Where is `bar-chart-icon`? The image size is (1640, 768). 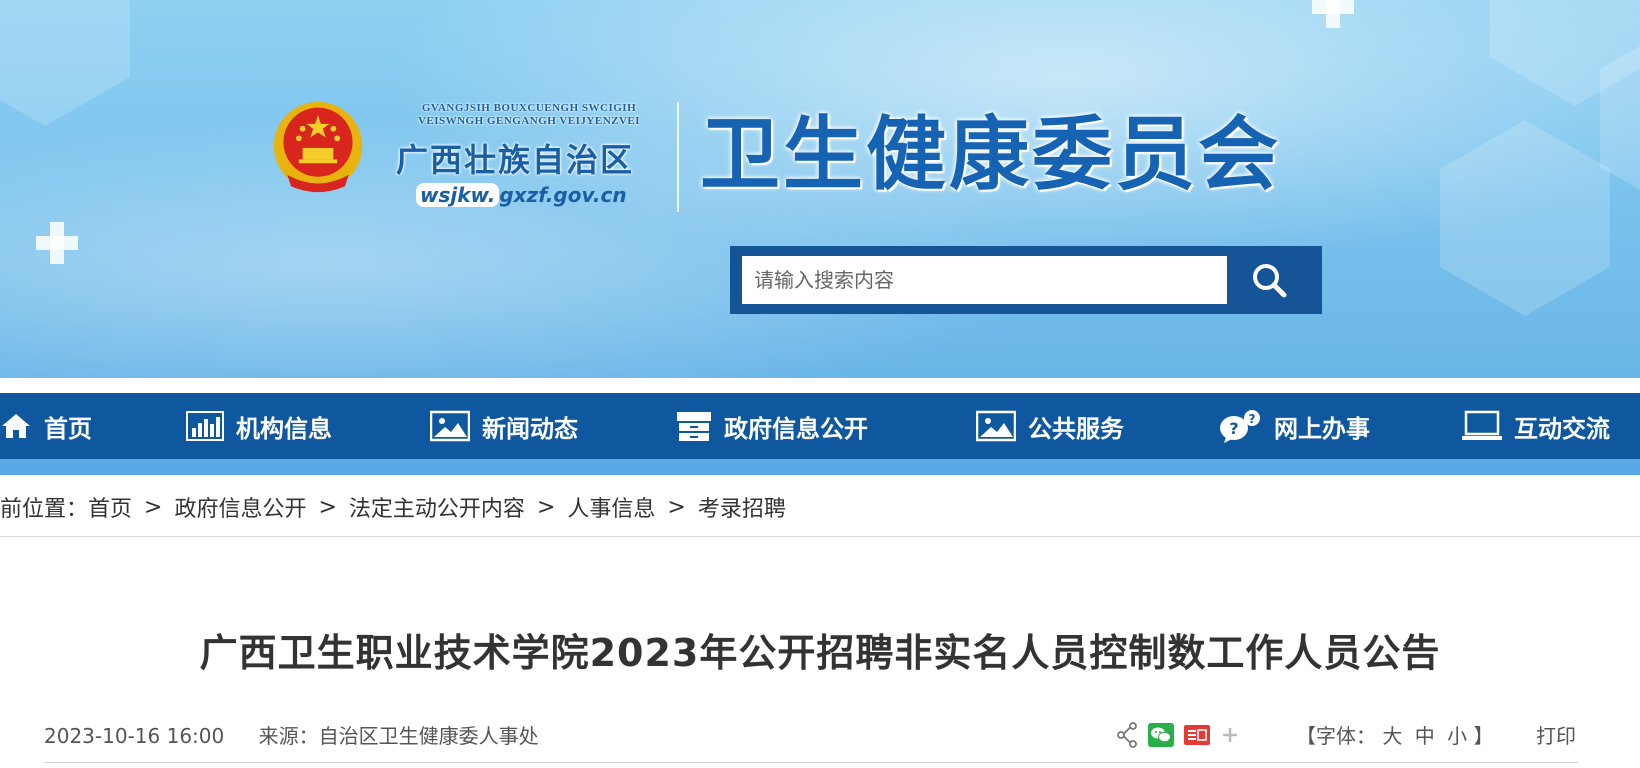
bar-chart-icon is located at coordinates (205, 426).